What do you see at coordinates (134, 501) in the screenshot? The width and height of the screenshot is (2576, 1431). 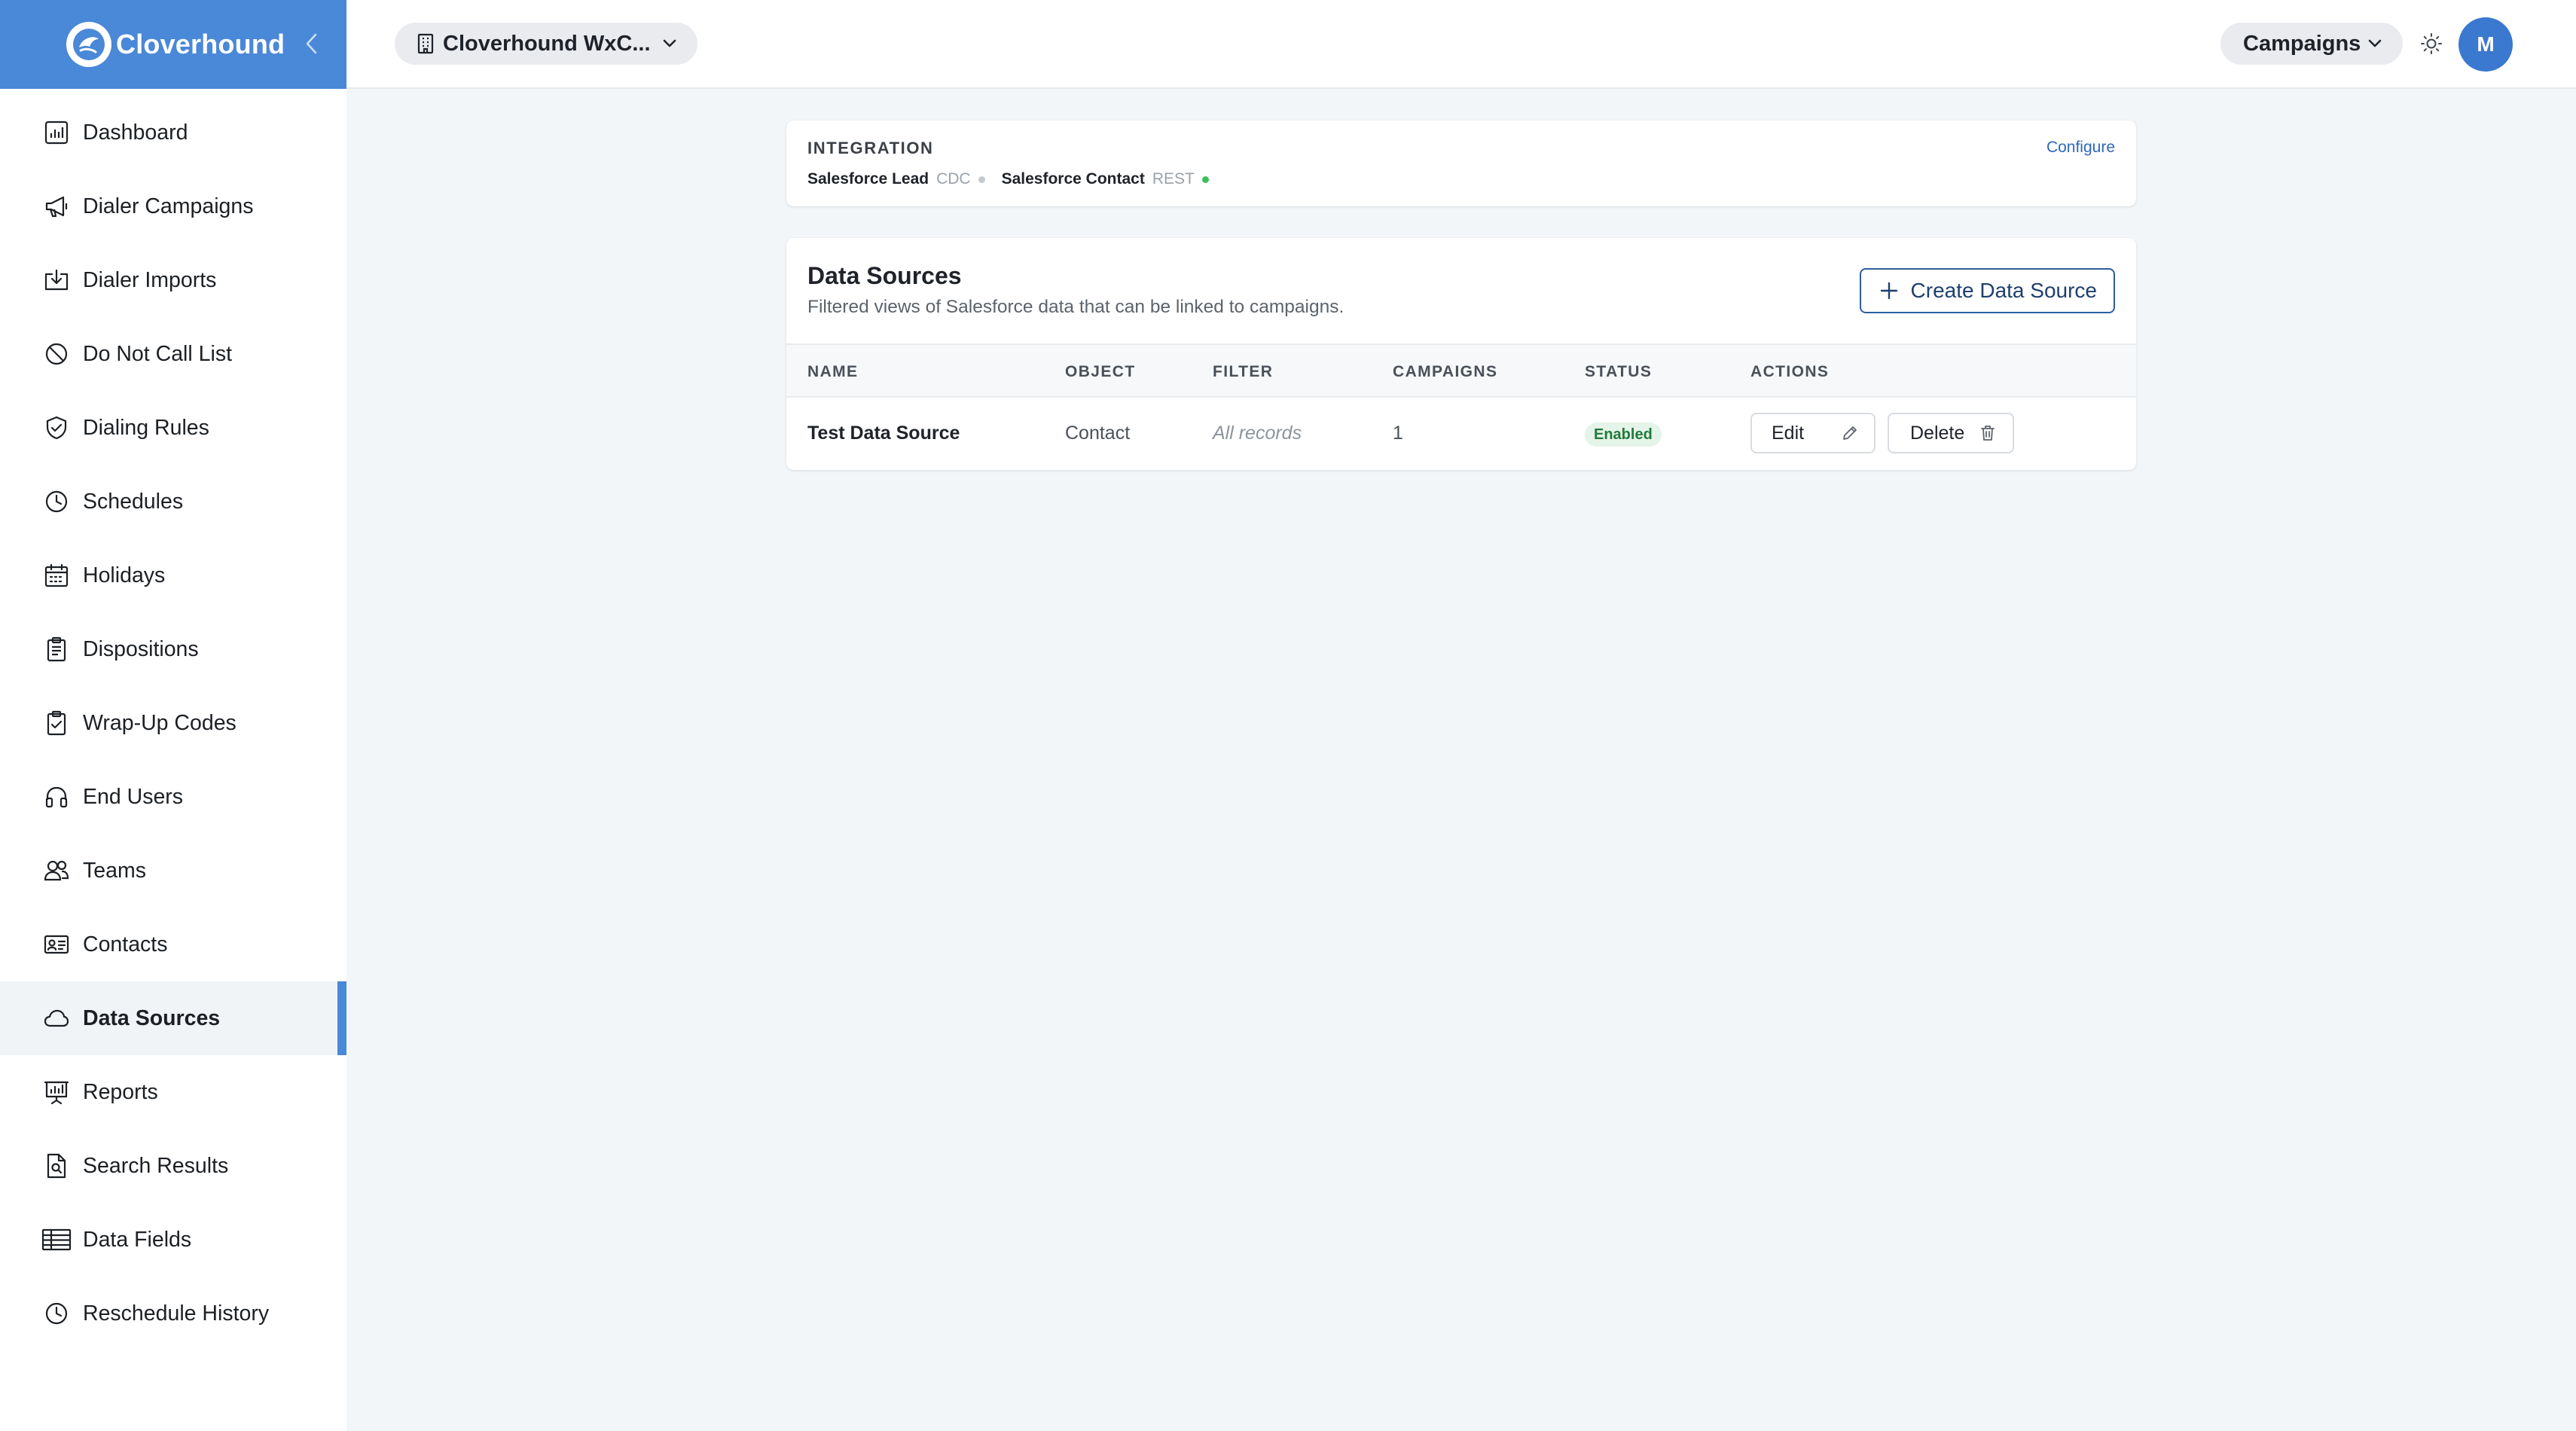 I see `sidebar-item-label: Schedules` at bounding box center [134, 501].